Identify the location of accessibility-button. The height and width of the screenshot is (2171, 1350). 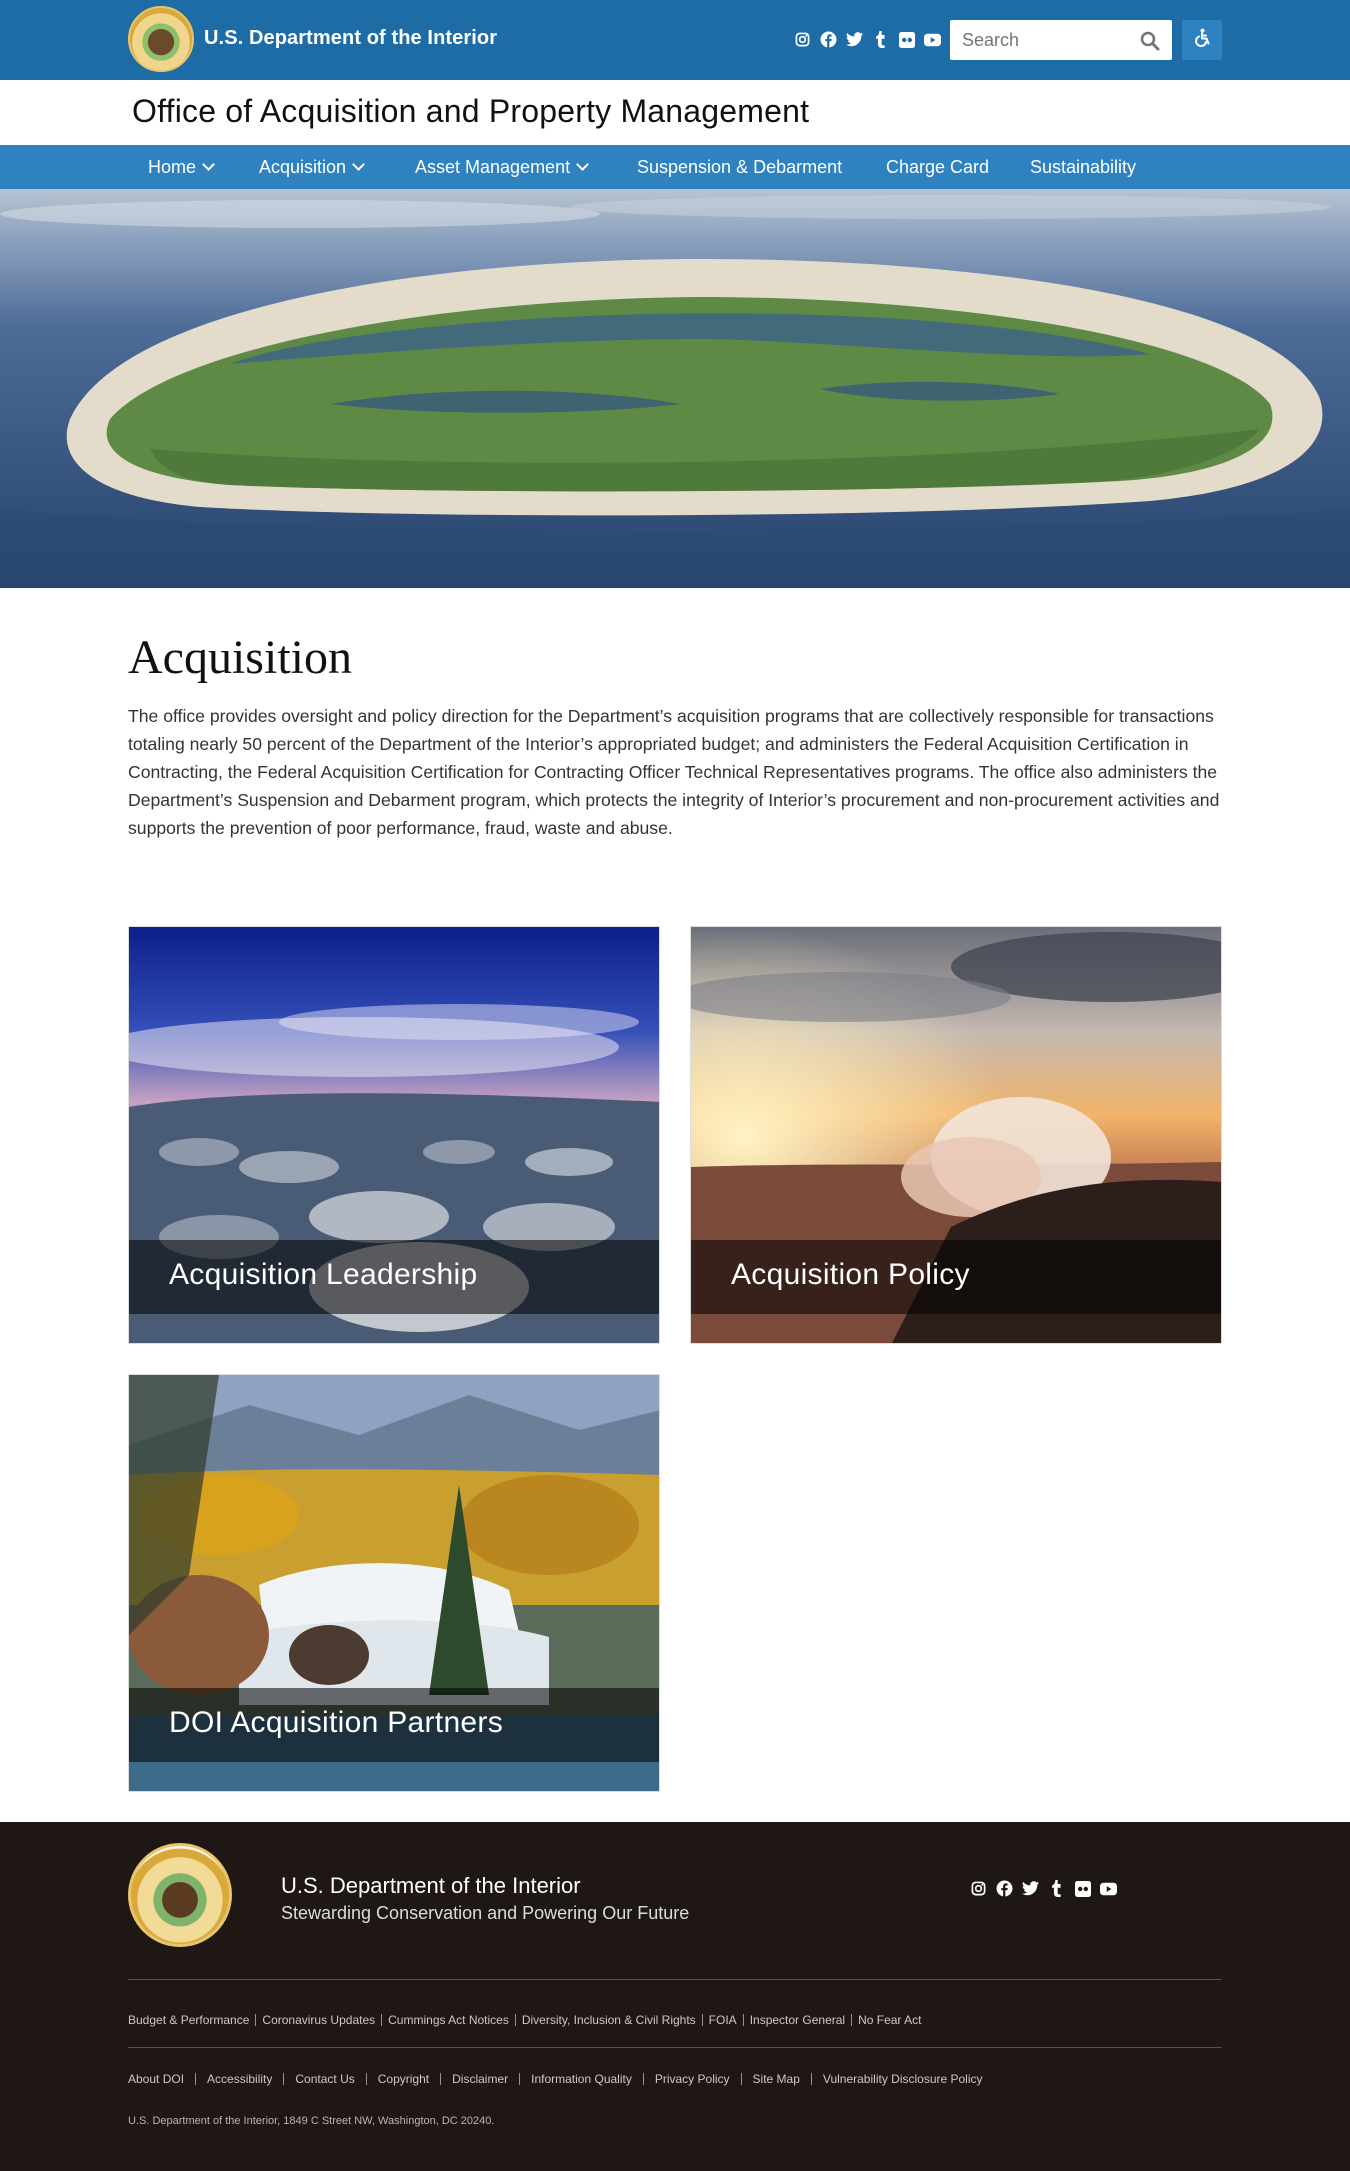
(1202, 40).